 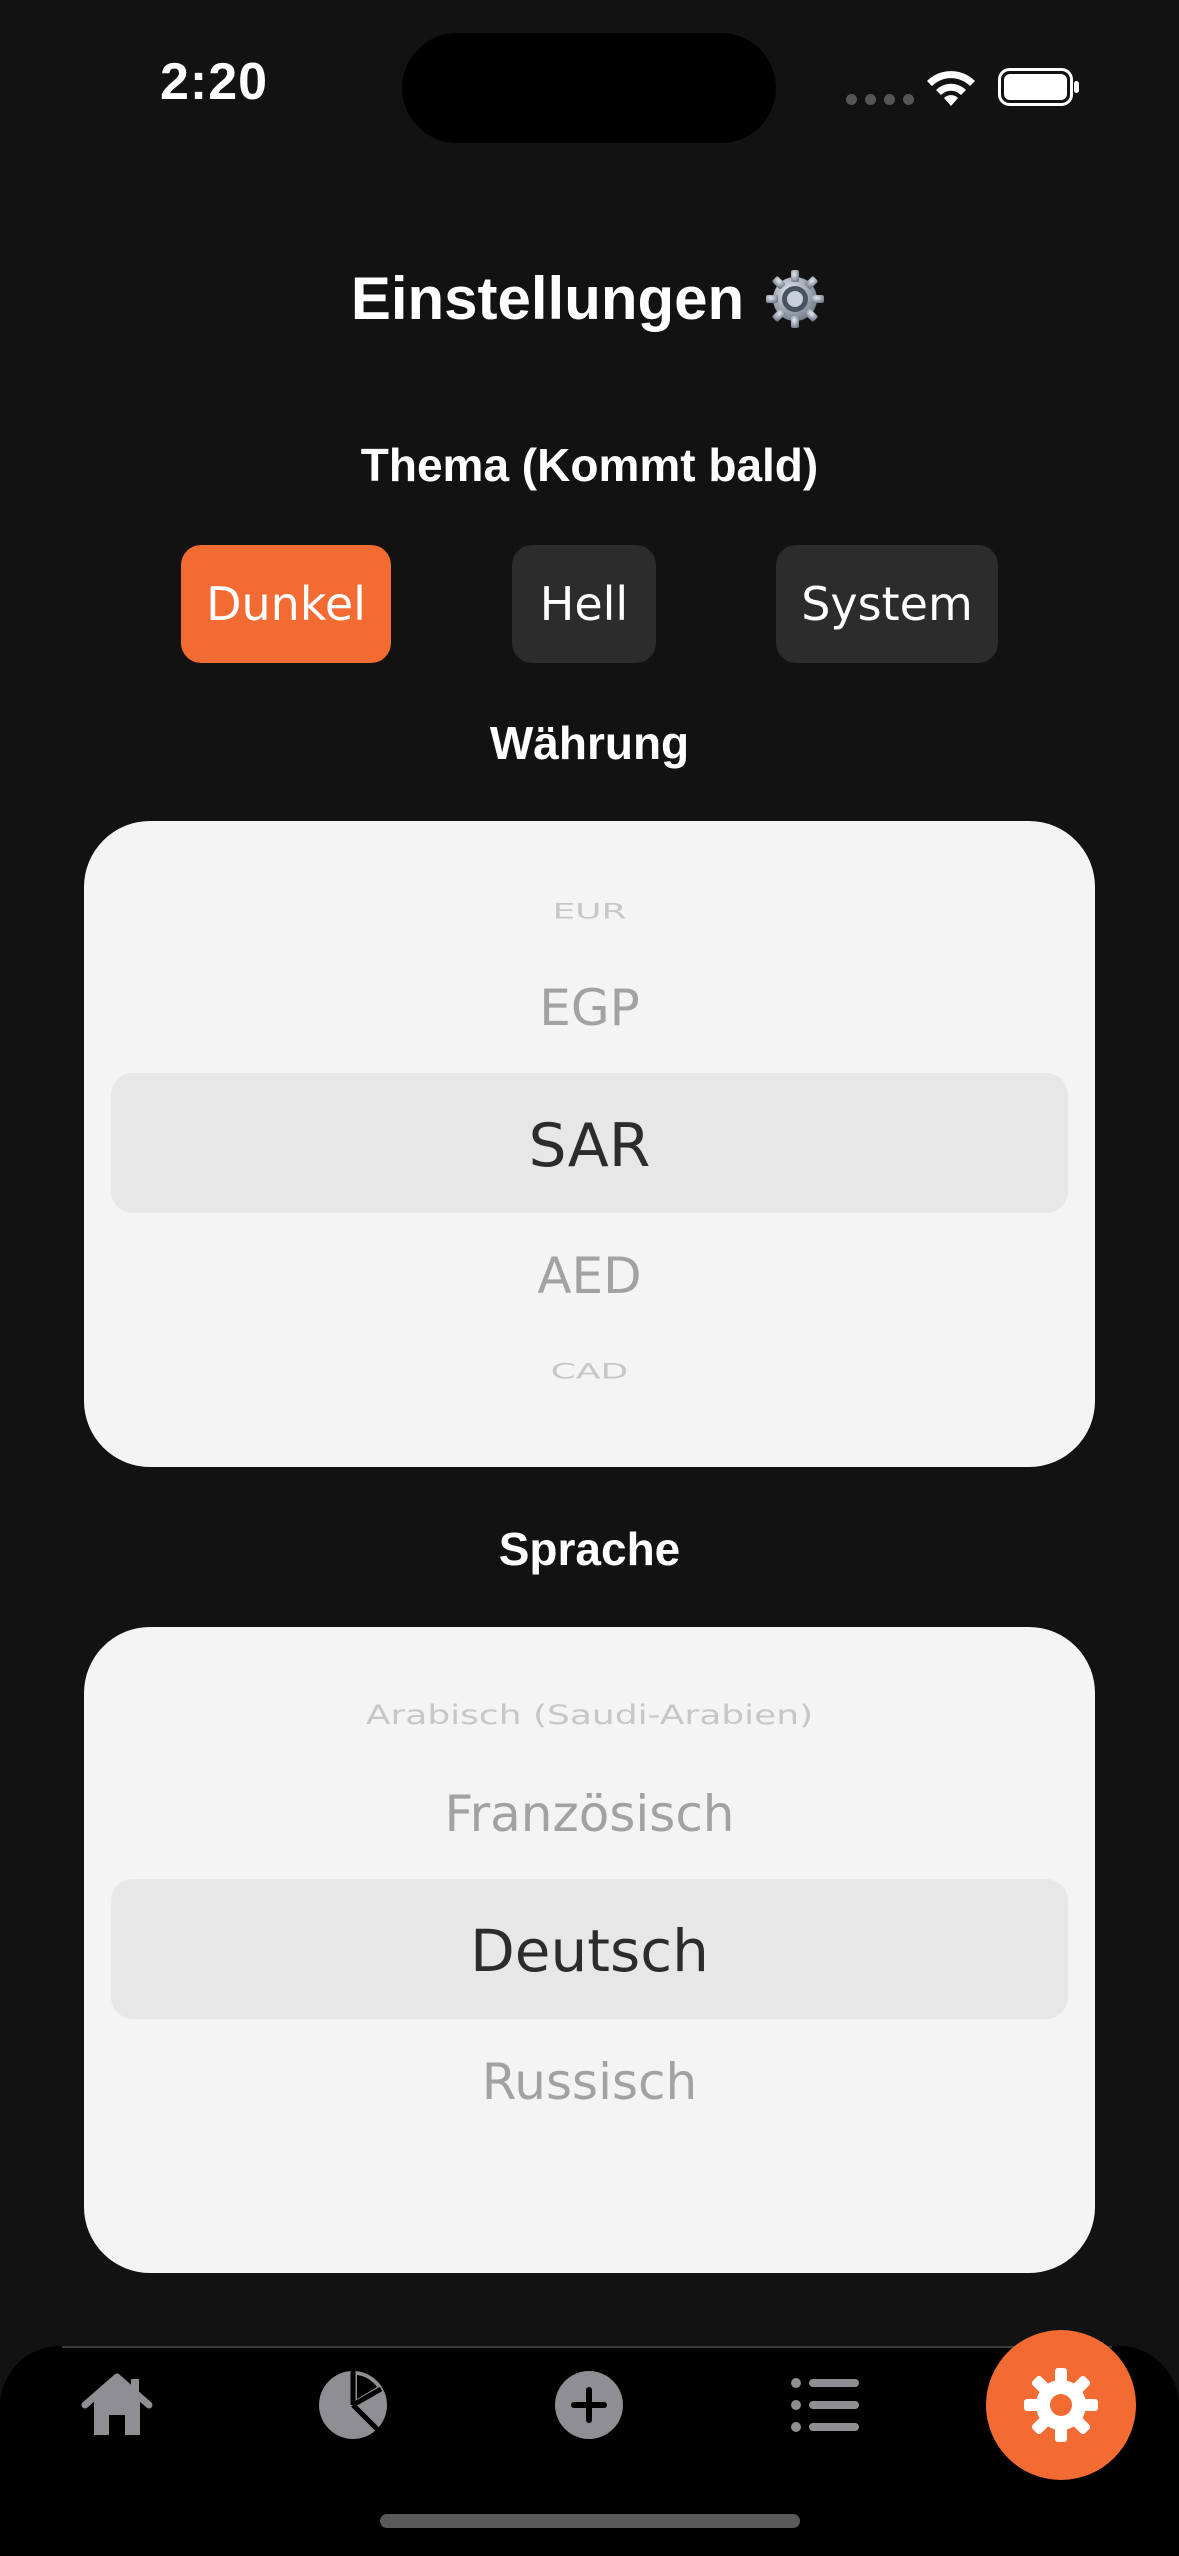 What do you see at coordinates (214, 82) in the screenshot?
I see `status-time: 2:20` at bounding box center [214, 82].